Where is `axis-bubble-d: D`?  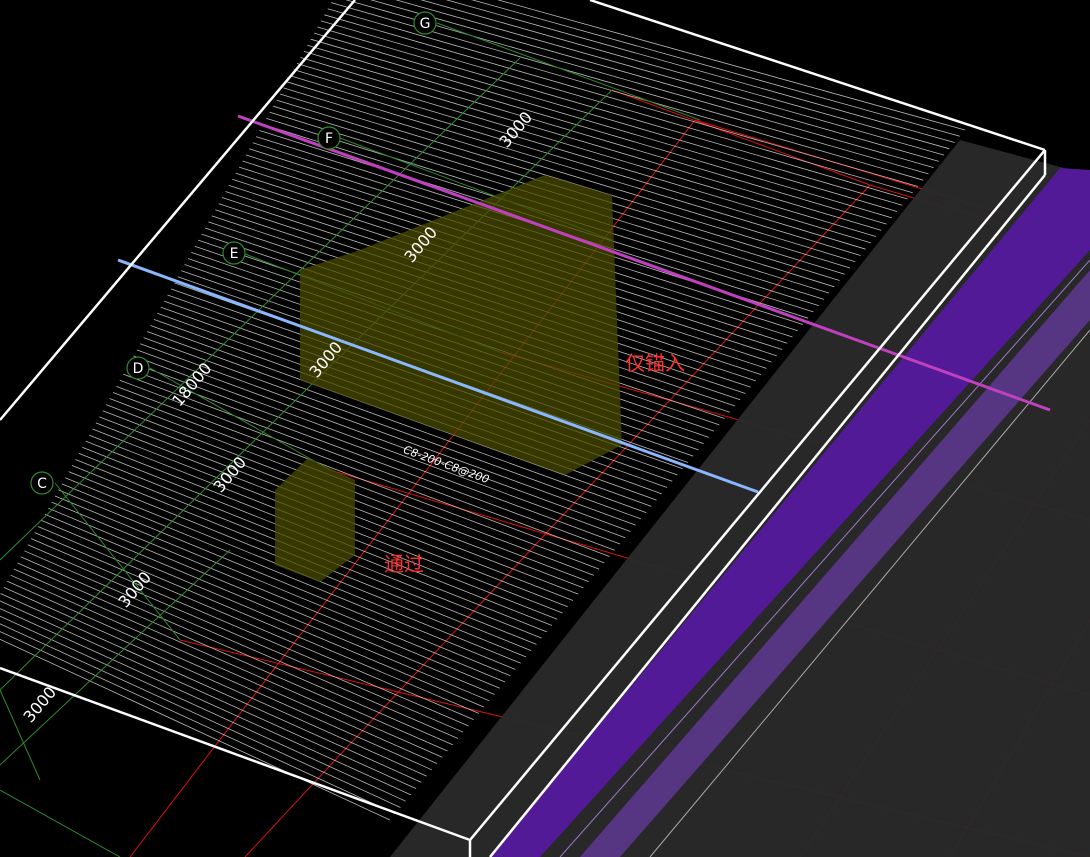 axis-bubble-d: D is located at coordinates (138, 368).